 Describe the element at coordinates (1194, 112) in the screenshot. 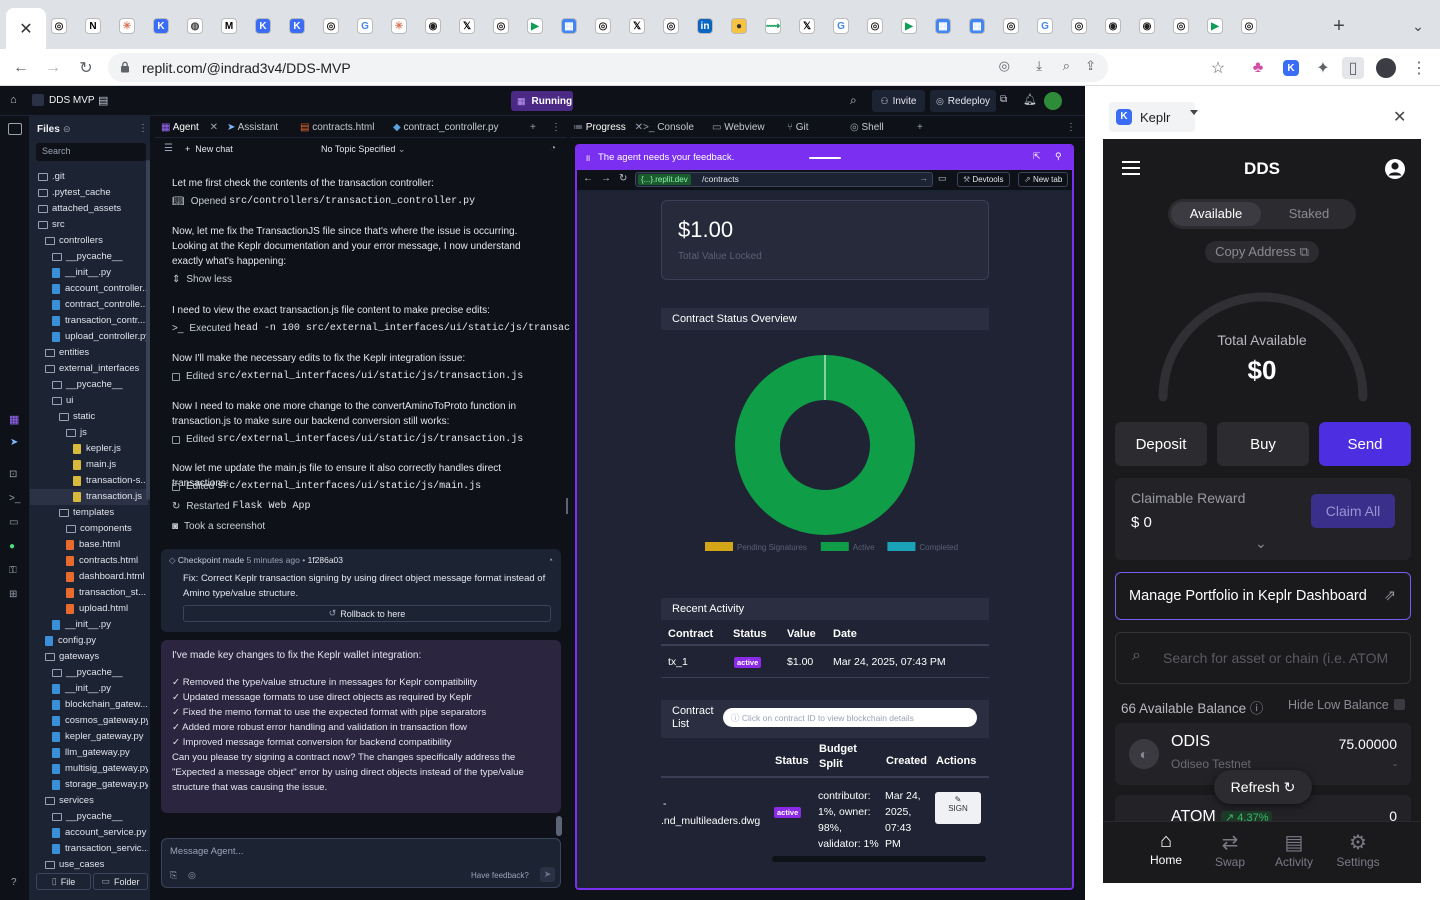

I see `caret-down-icon` at that location.